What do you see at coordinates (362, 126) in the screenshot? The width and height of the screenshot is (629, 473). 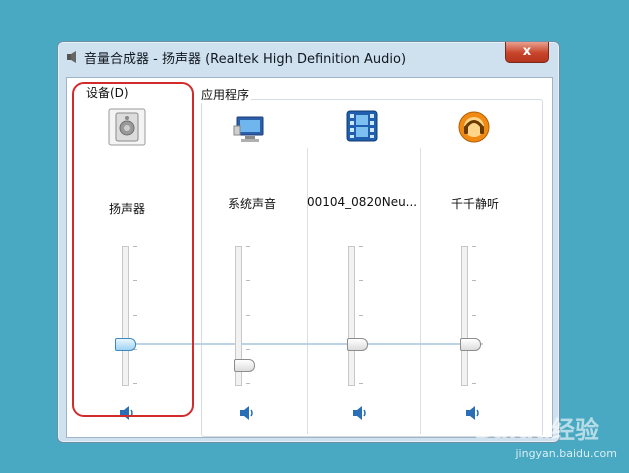 I see `video-player-icon` at bounding box center [362, 126].